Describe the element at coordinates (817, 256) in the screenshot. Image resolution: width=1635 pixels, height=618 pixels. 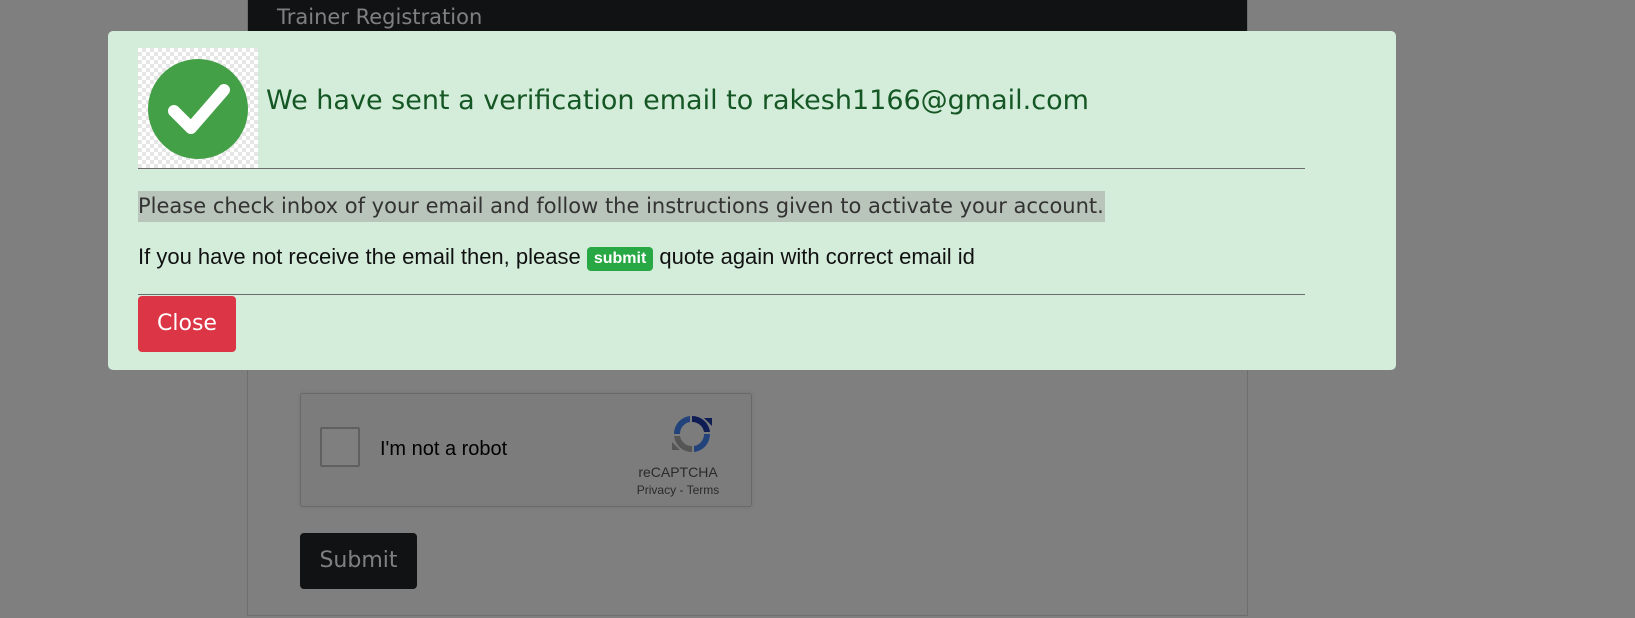
I see `resubmit-suffix: quote again with correct email id` at that location.